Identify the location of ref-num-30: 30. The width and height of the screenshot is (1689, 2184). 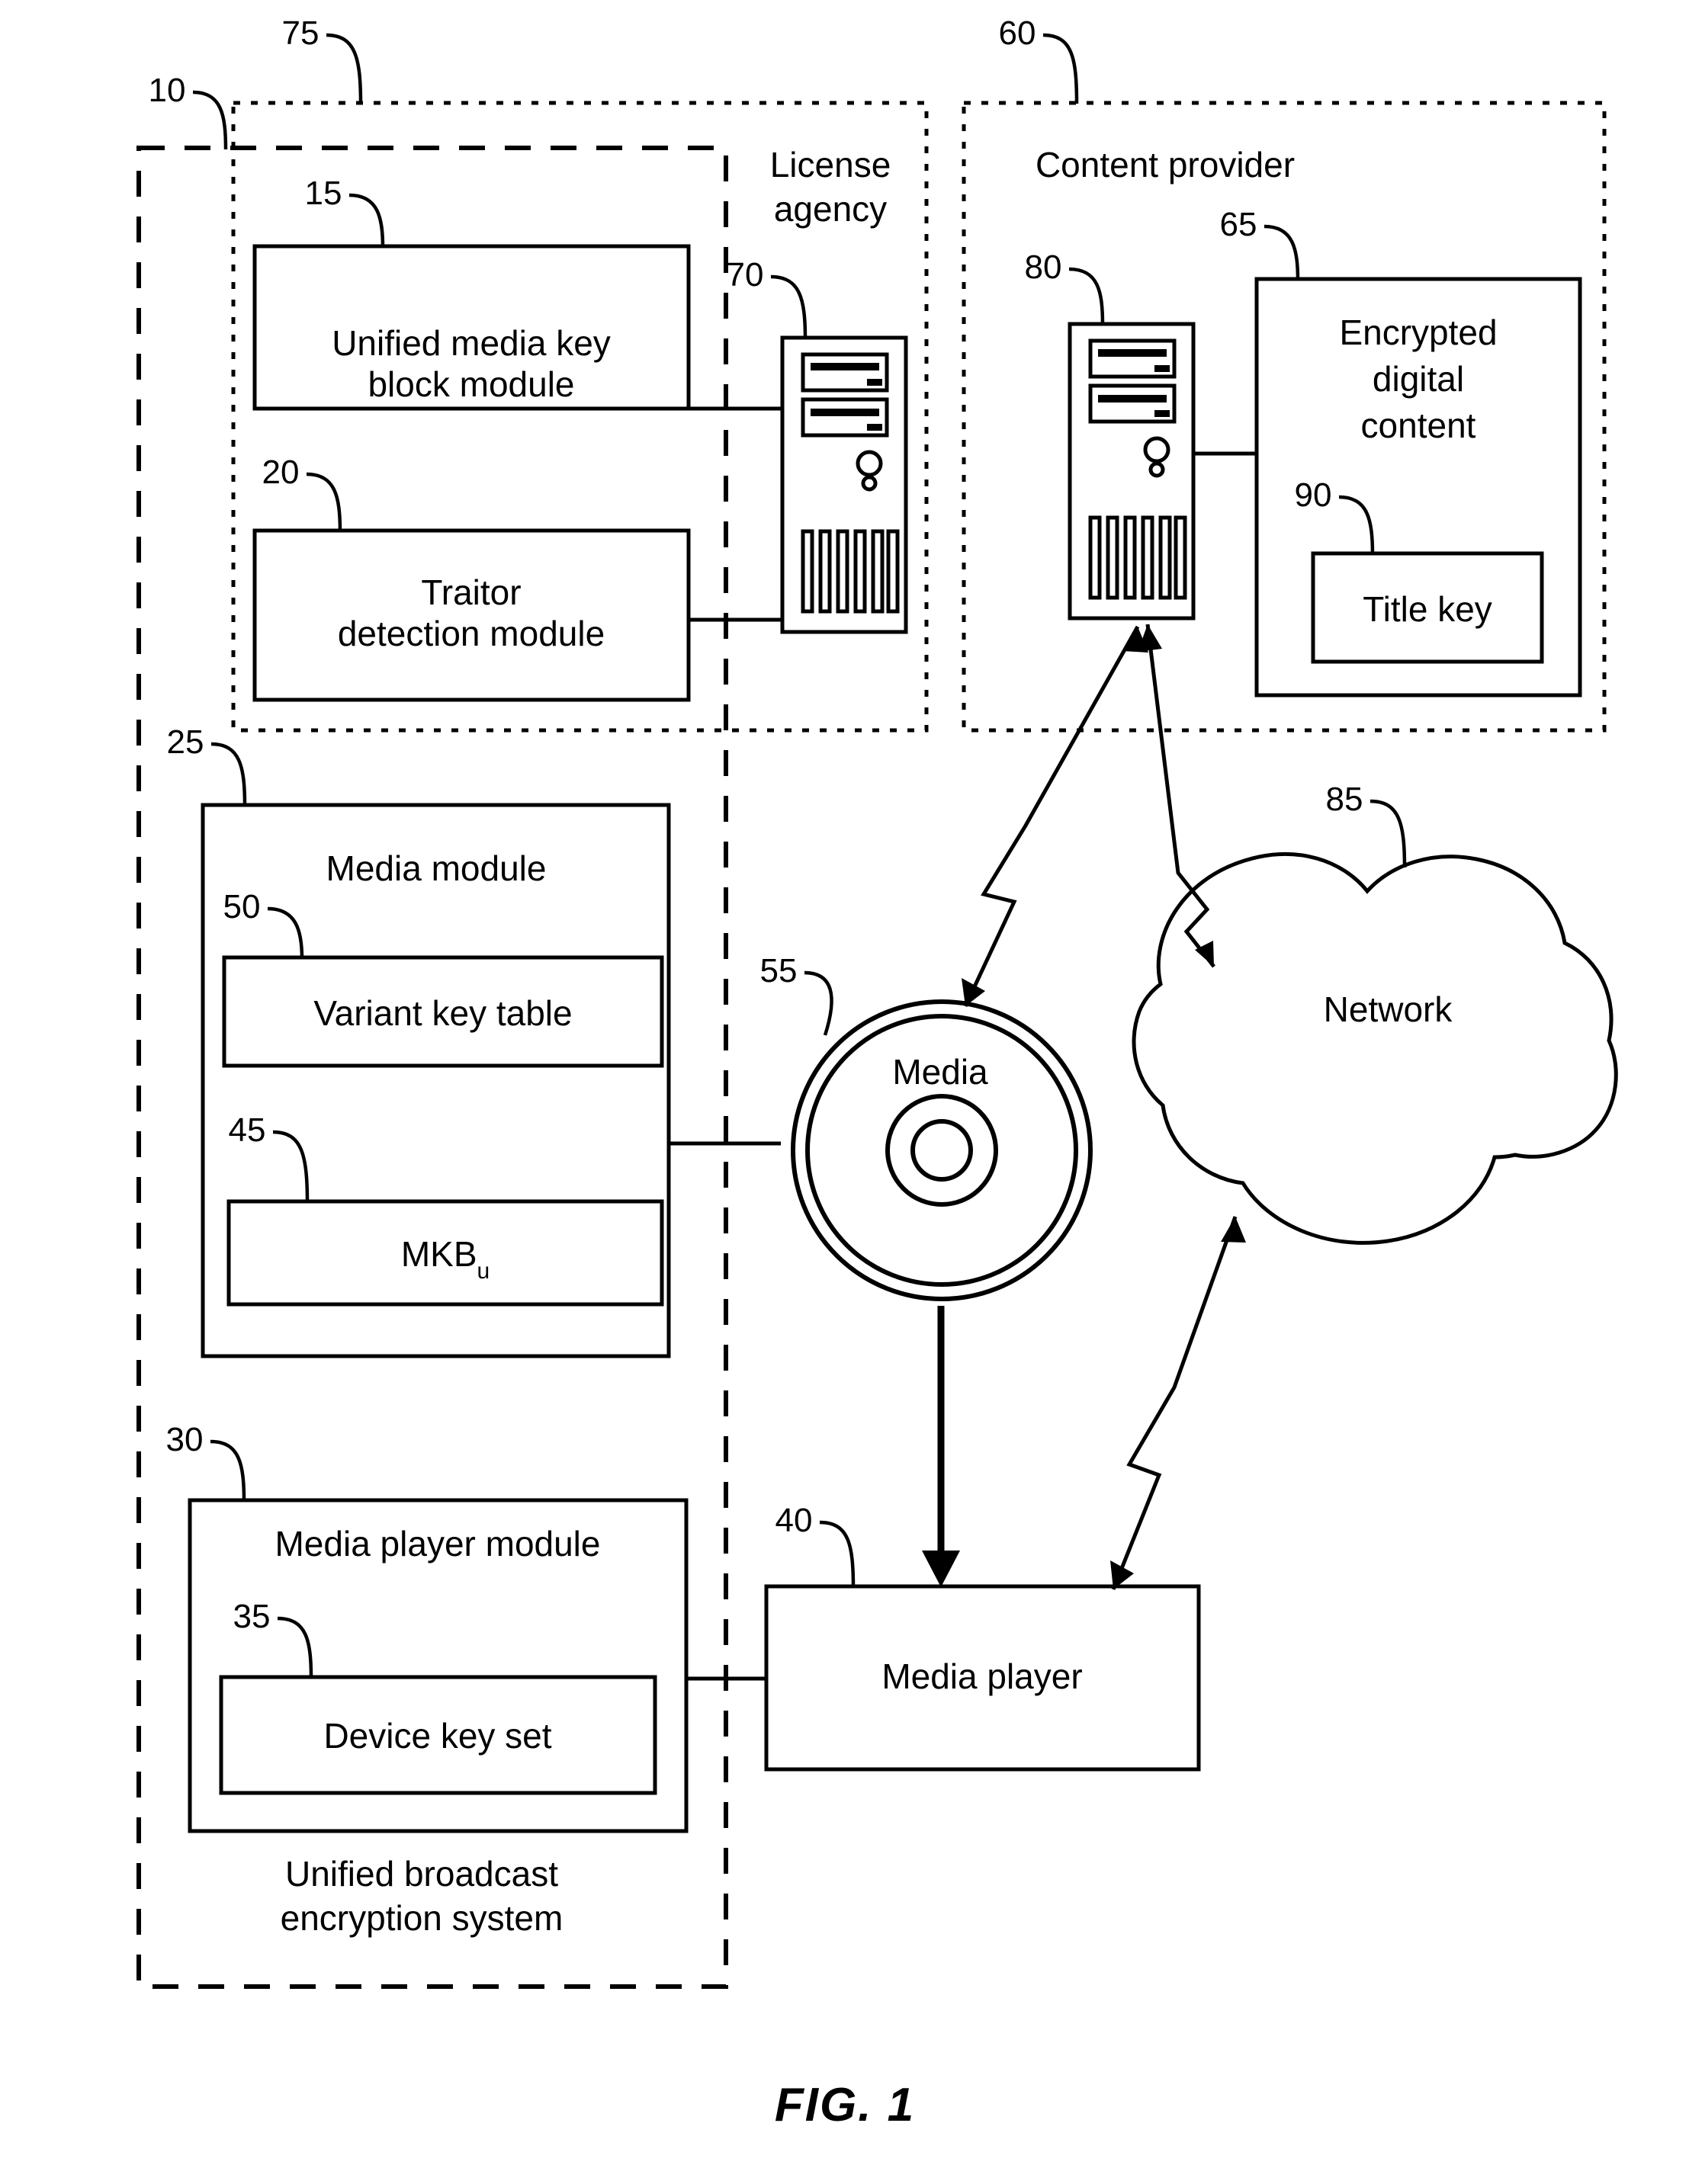
(185, 1439).